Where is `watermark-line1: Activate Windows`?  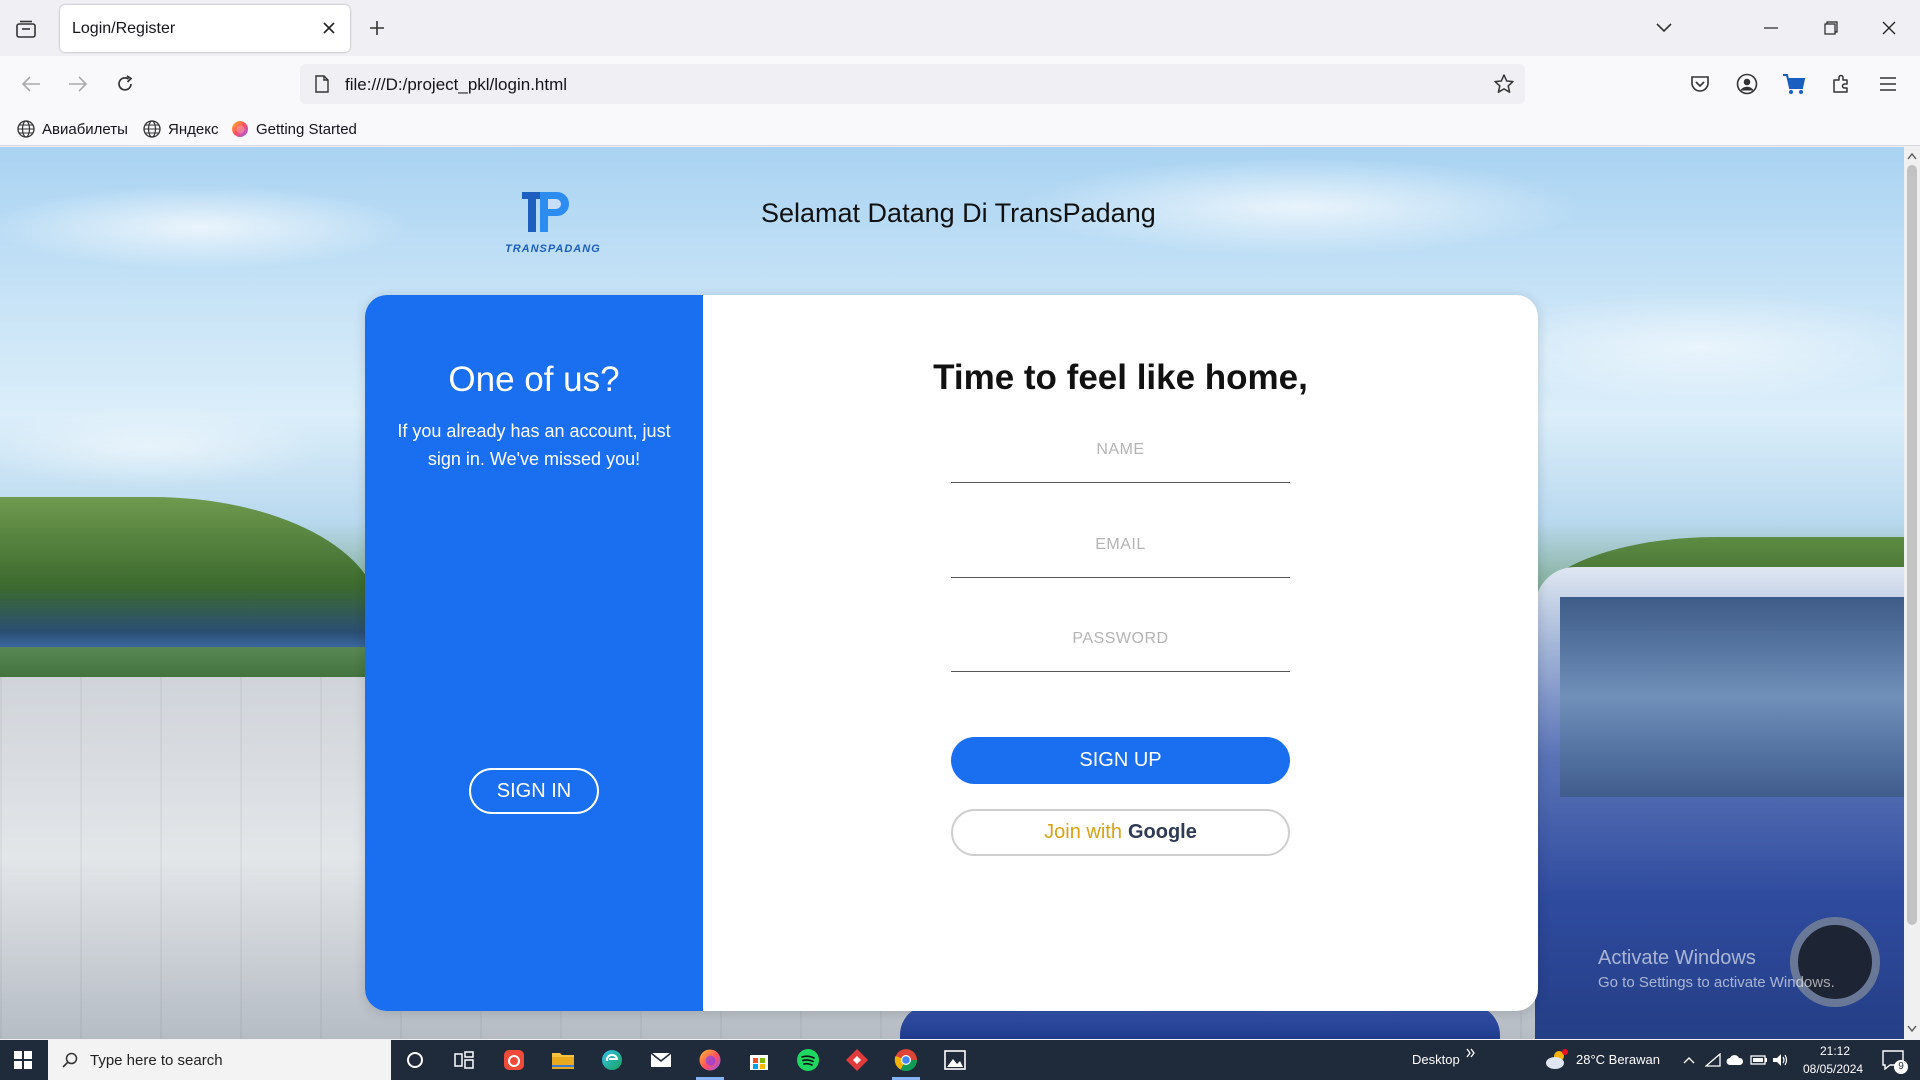 watermark-line1: Activate Windows is located at coordinates (1677, 958).